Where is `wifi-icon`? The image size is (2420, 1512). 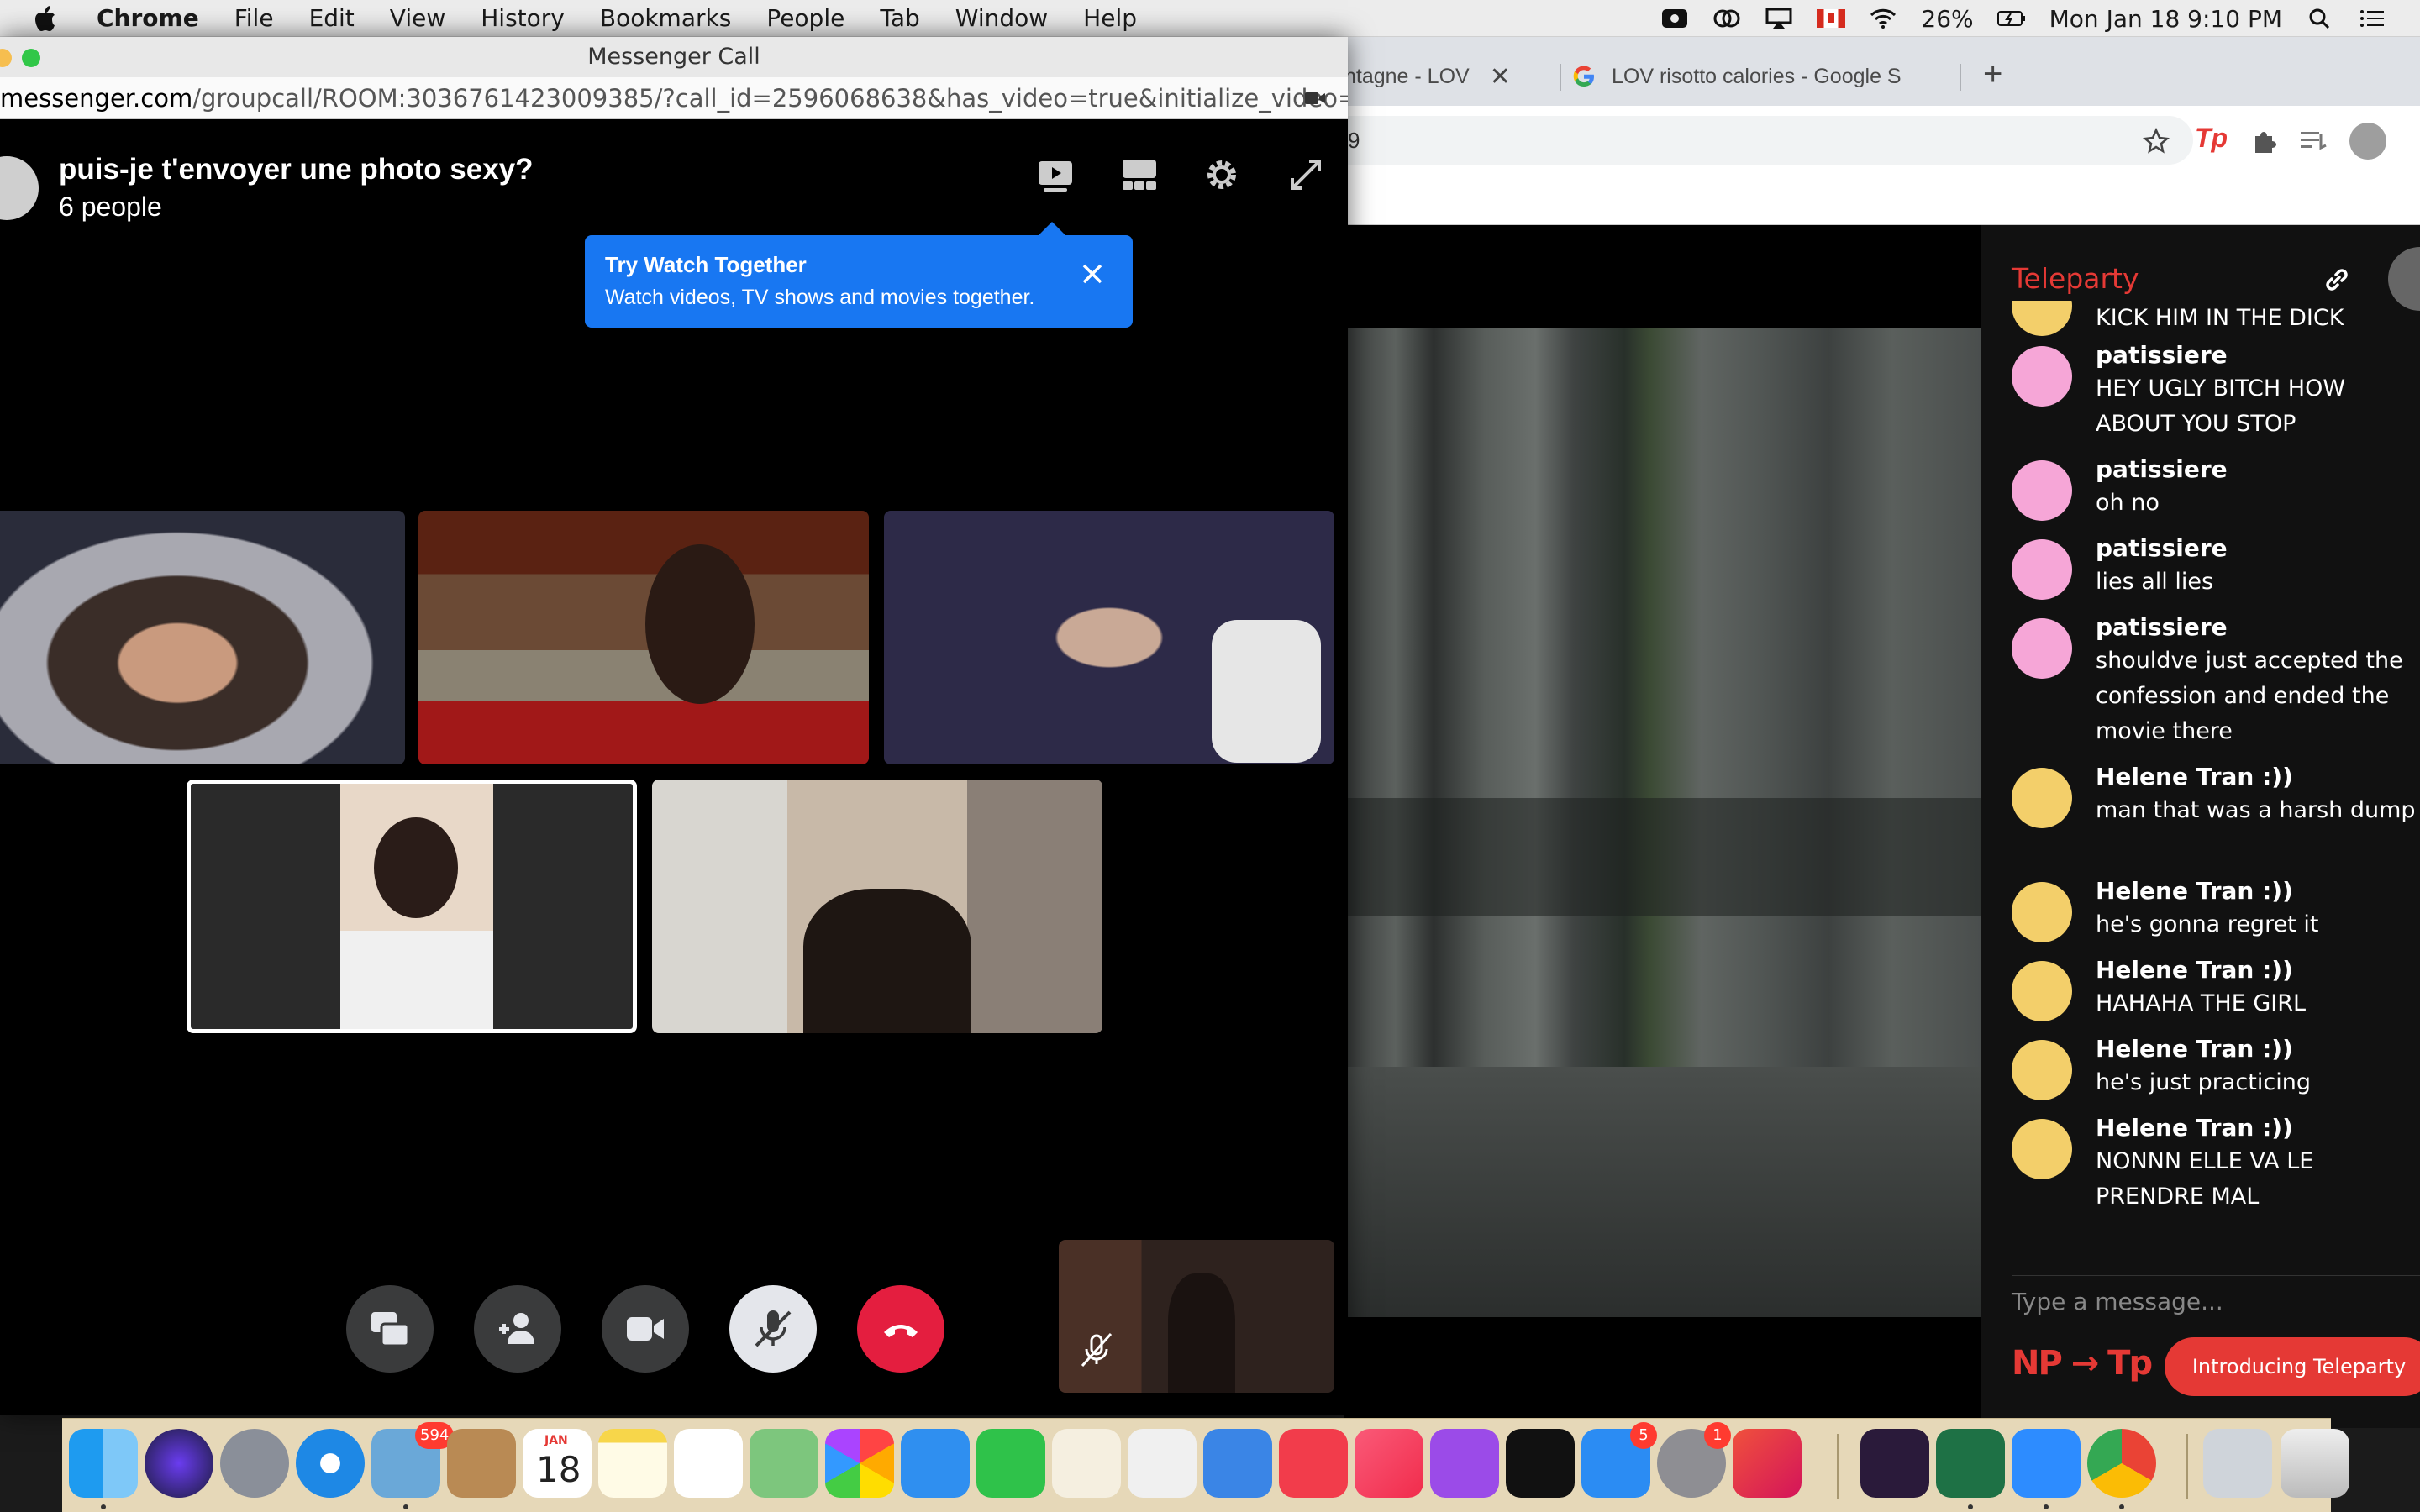
wifi-icon is located at coordinates (1883, 18).